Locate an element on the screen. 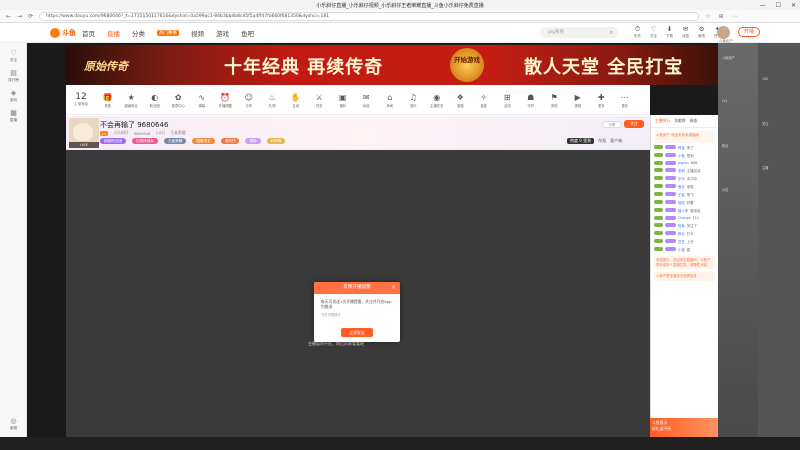 The height and width of the screenshot is (450, 800). room-category: 王者荣耀 is located at coordinates (177, 133).